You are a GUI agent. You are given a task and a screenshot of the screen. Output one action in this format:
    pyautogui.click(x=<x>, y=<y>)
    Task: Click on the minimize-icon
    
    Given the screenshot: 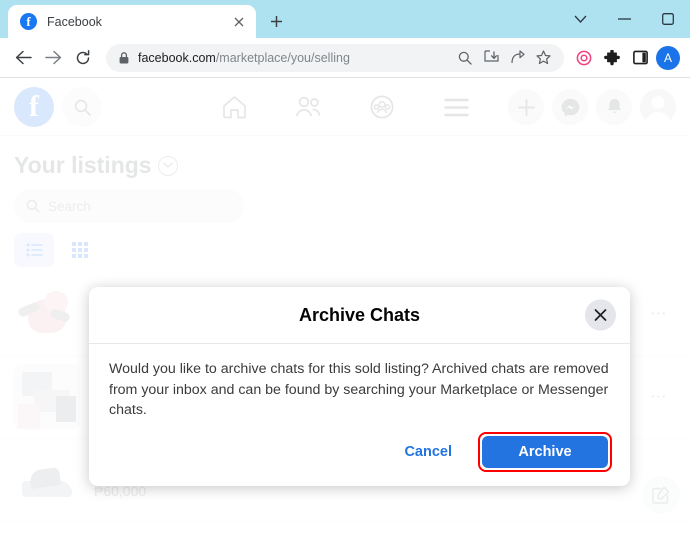 What is the action you would take?
    pyautogui.click(x=624, y=19)
    